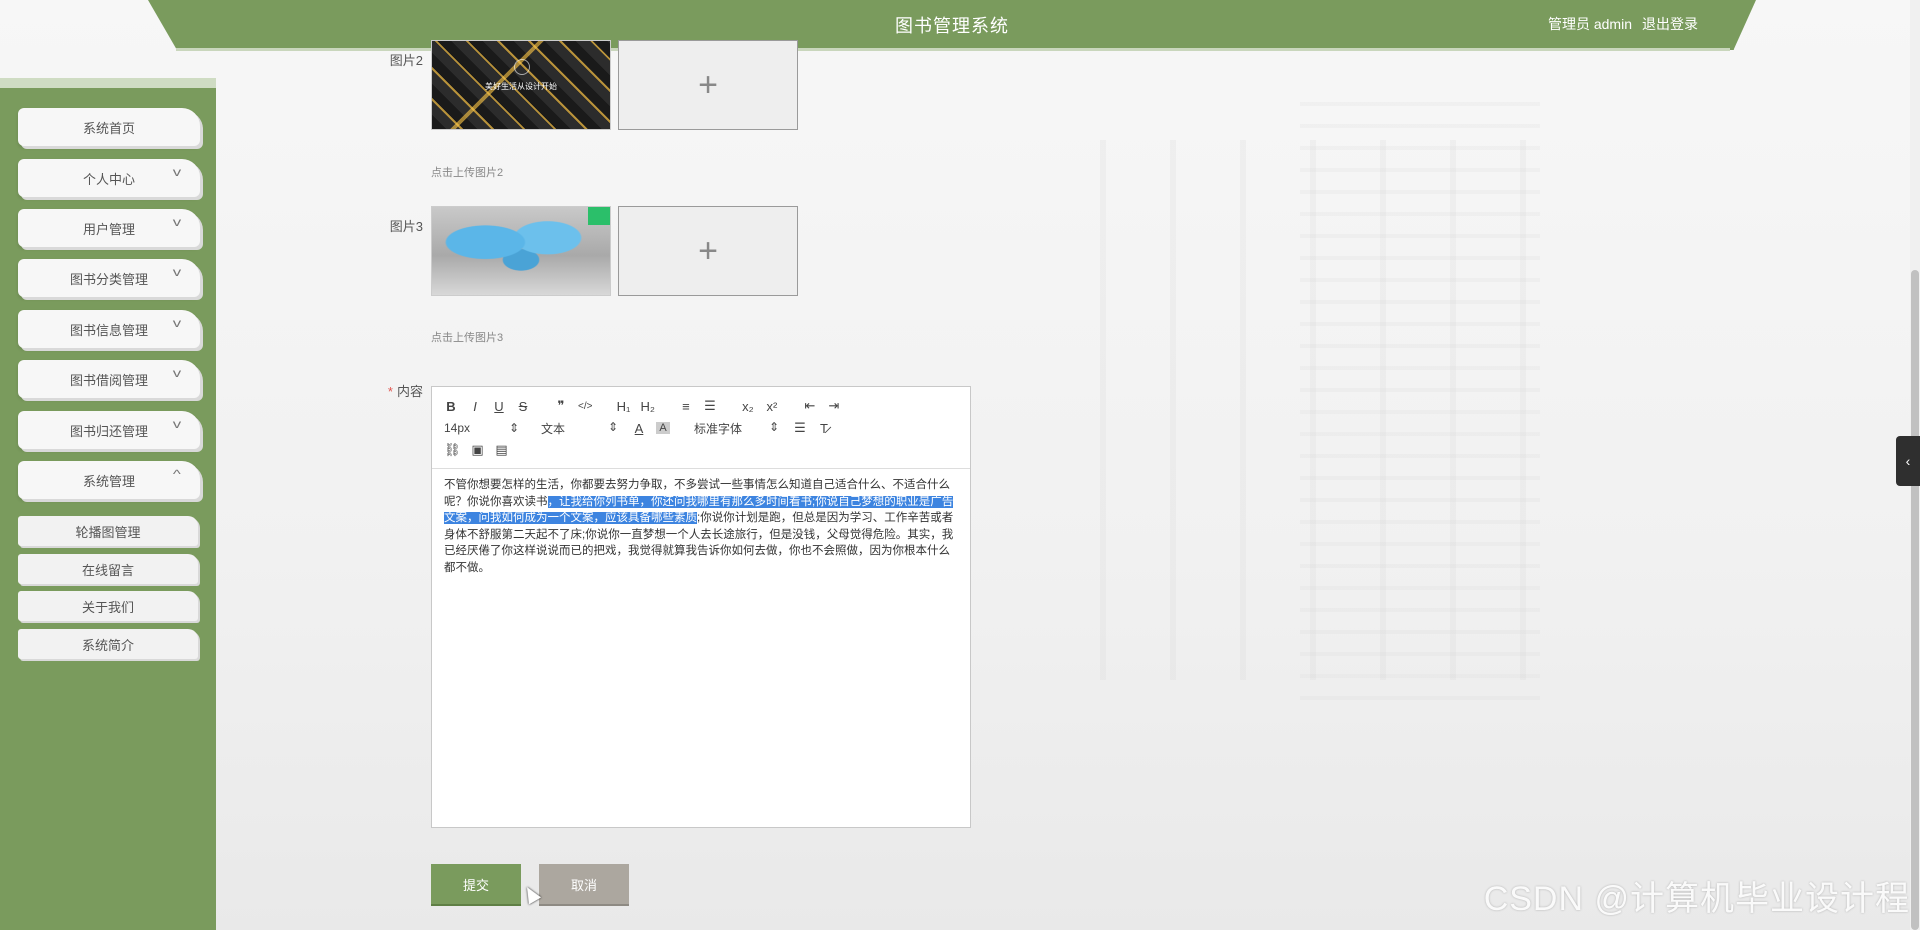 Image resolution: width=1920 pixels, height=930 pixels. I want to click on sidebar-item-personal-center: 个人中心 v, so click(109, 178).